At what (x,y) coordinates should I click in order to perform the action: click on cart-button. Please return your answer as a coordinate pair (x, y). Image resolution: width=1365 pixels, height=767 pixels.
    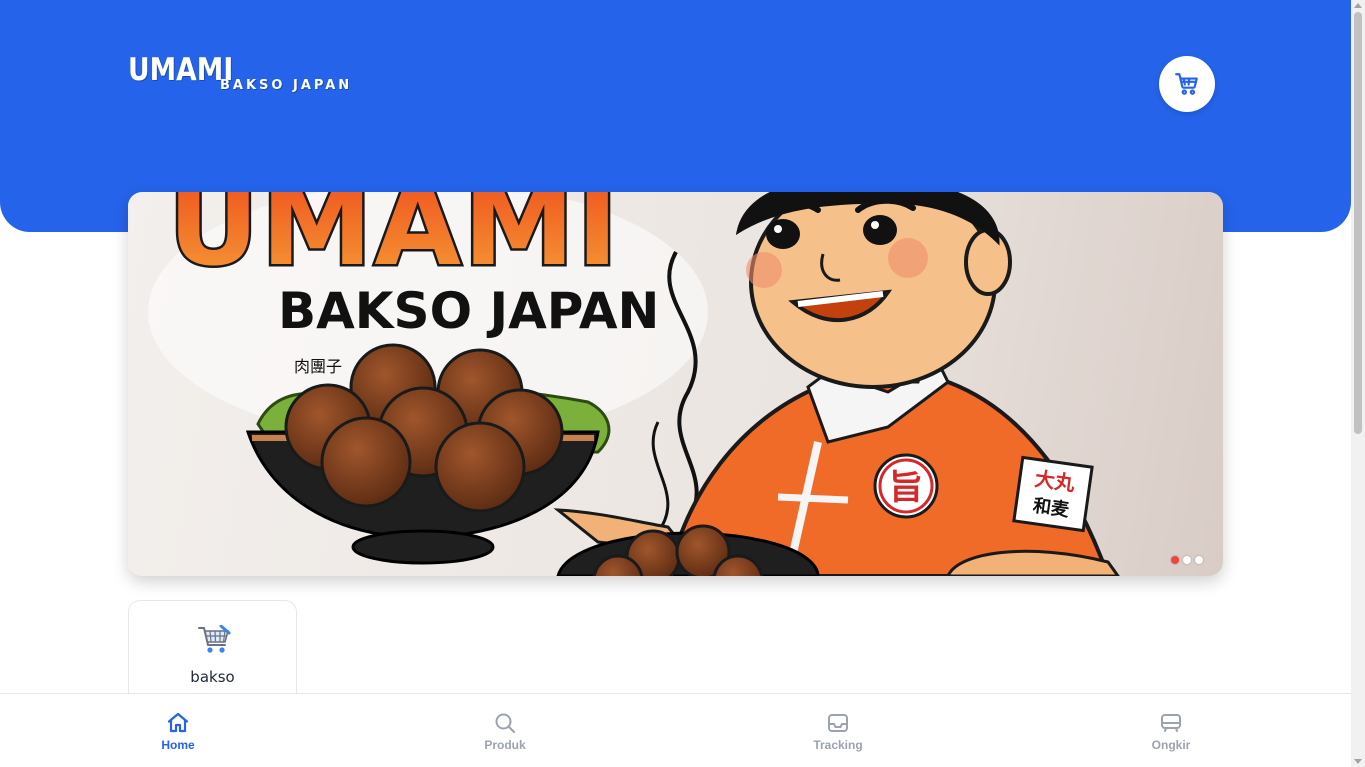
    Looking at the image, I should click on (1187, 84).